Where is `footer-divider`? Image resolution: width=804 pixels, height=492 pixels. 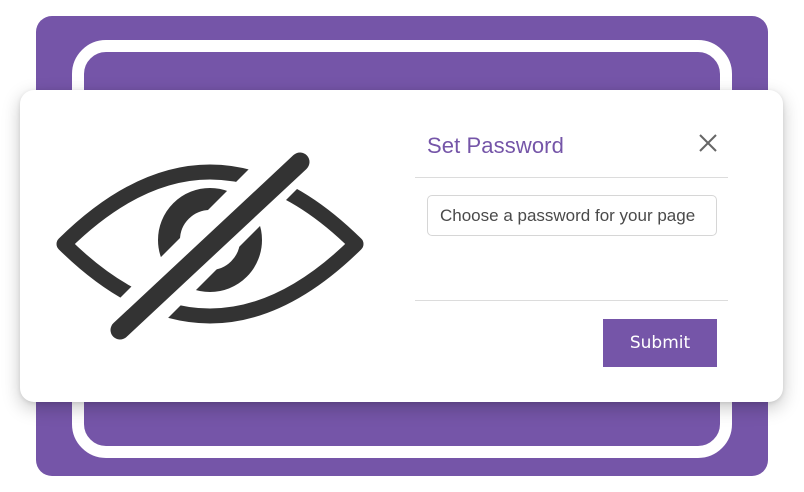
footer-divider is located at coordinates (571, 300).